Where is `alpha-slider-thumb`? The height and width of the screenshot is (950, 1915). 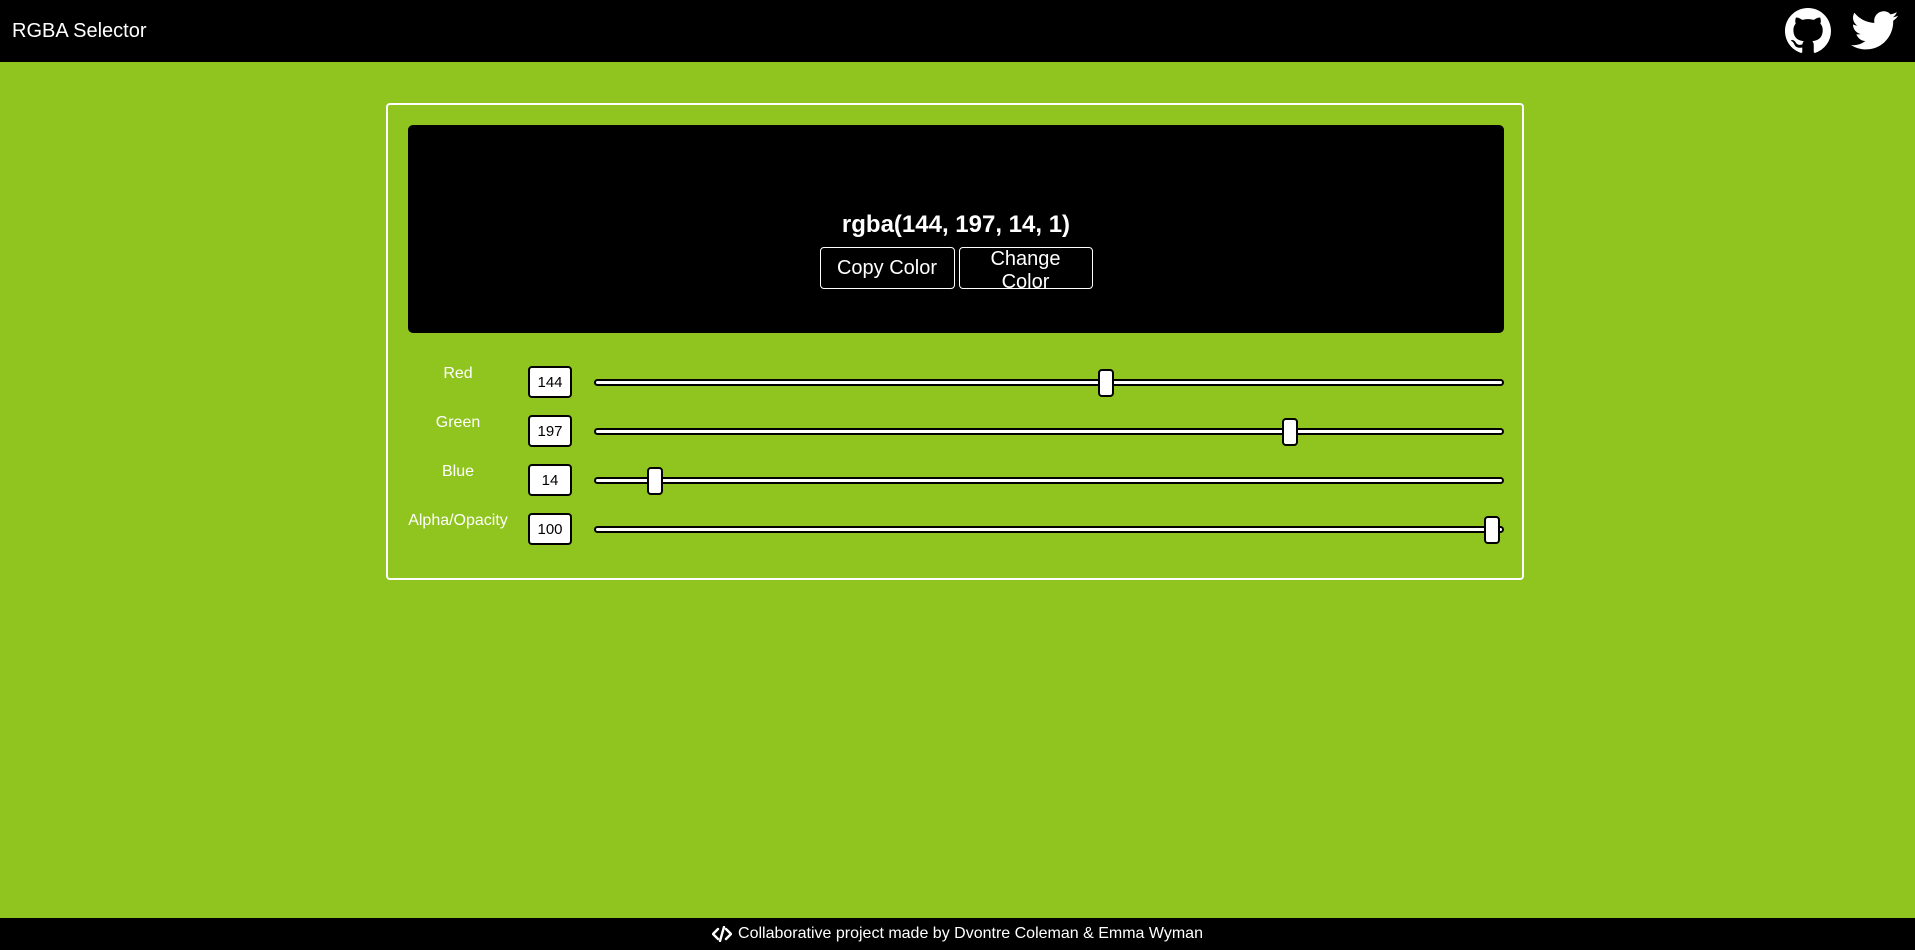
alpha-slider-thumb is located at coordinates (1492, 530).